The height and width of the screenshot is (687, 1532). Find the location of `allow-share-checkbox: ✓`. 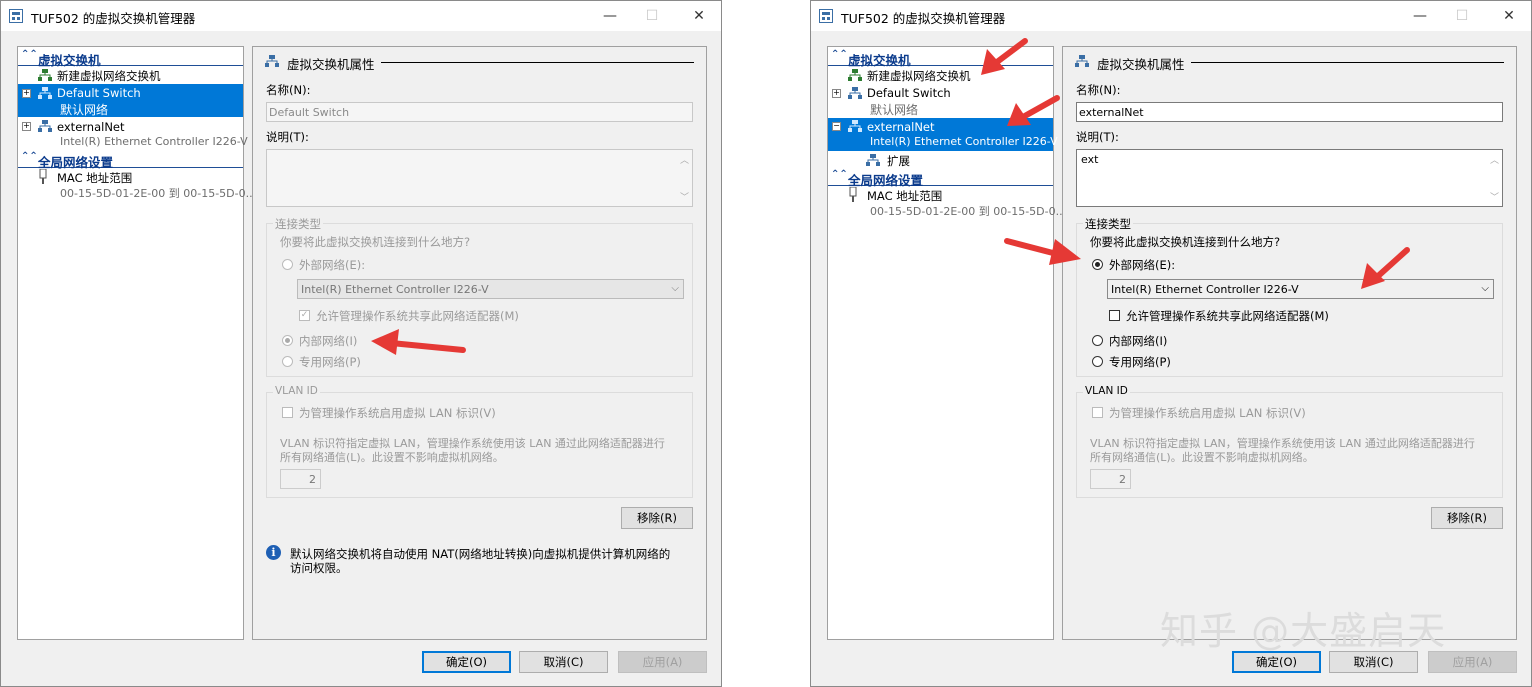

allow-share-checkbox: ✓ is located at coordinates (304, 315).